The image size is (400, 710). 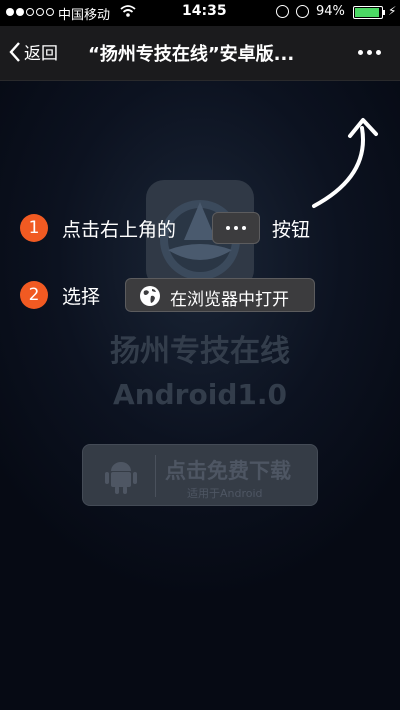 I want to click on open-in-browser-illustration: 在浏览器中打开, so click(x=220, y=295).